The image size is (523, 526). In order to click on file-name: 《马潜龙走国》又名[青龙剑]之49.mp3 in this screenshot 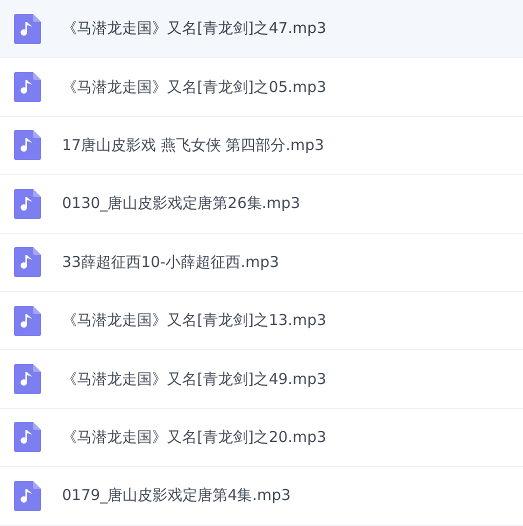, I will do `click(194, 379)`.